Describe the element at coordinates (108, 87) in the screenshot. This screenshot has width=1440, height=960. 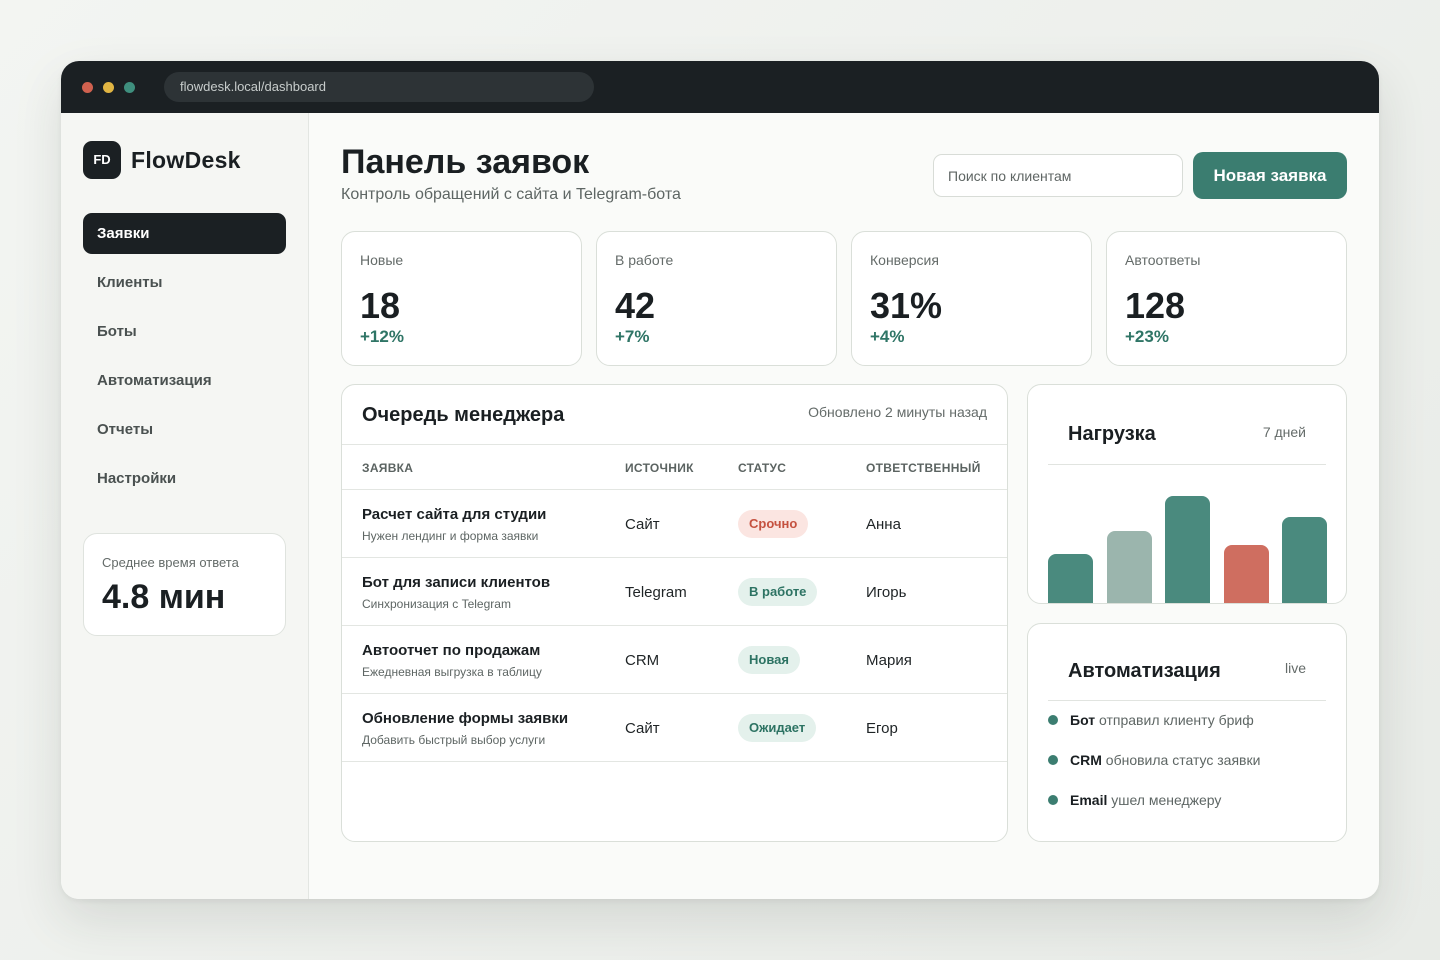
I see `minimize-window-icon` at that location.